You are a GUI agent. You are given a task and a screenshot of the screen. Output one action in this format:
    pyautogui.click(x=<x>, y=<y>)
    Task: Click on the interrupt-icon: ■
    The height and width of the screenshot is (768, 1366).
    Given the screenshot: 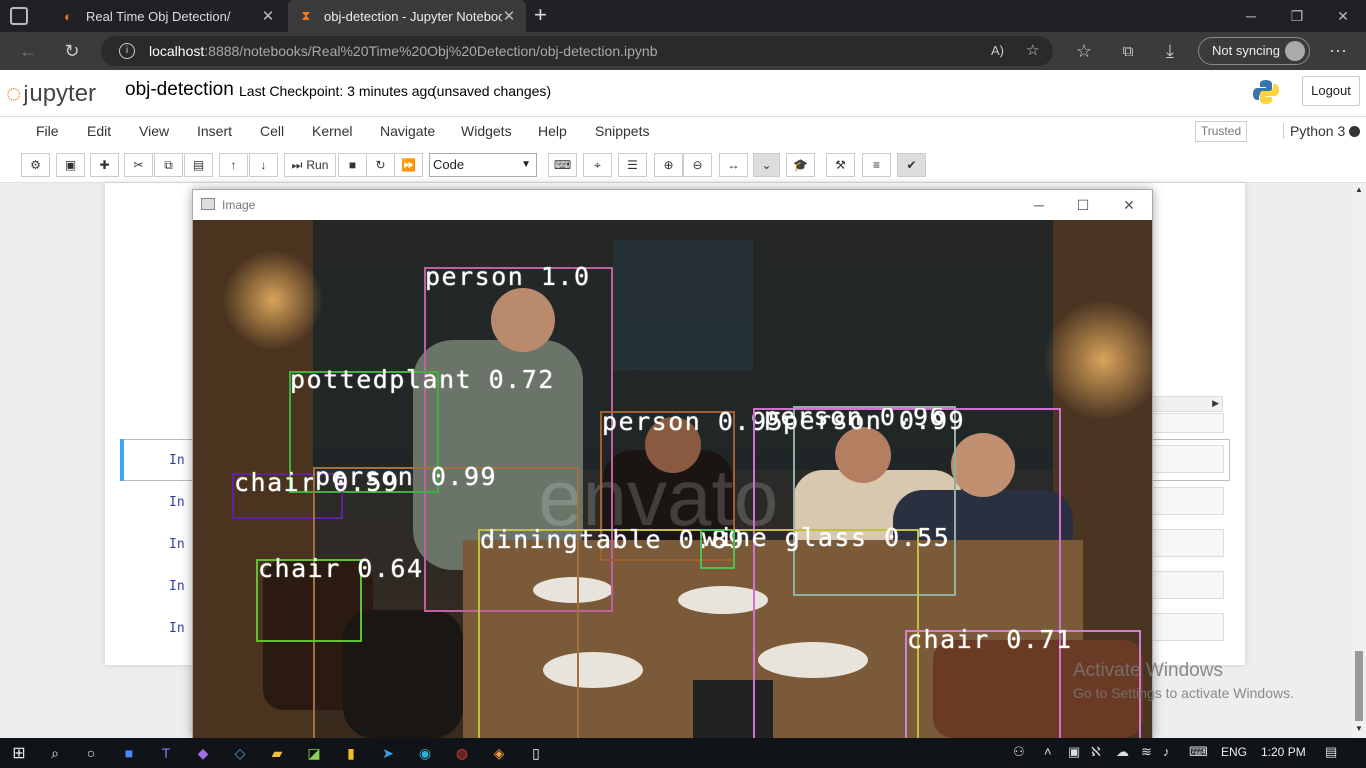 What is the action you would take?
    pyautogui.click(x=352, y=165)
    